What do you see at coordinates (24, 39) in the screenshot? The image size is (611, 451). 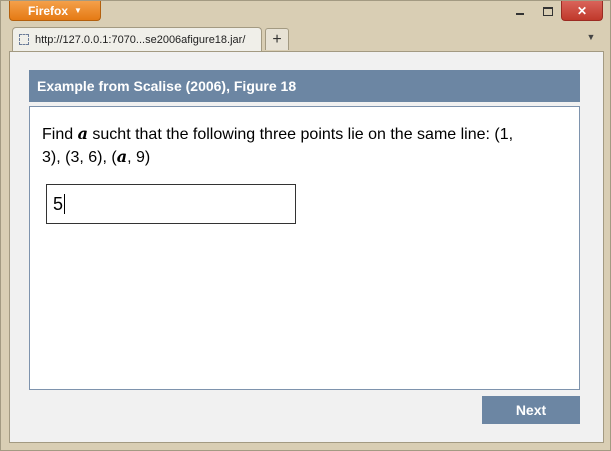 I see `page-favicon-icon` at bounding box center [24, 39].